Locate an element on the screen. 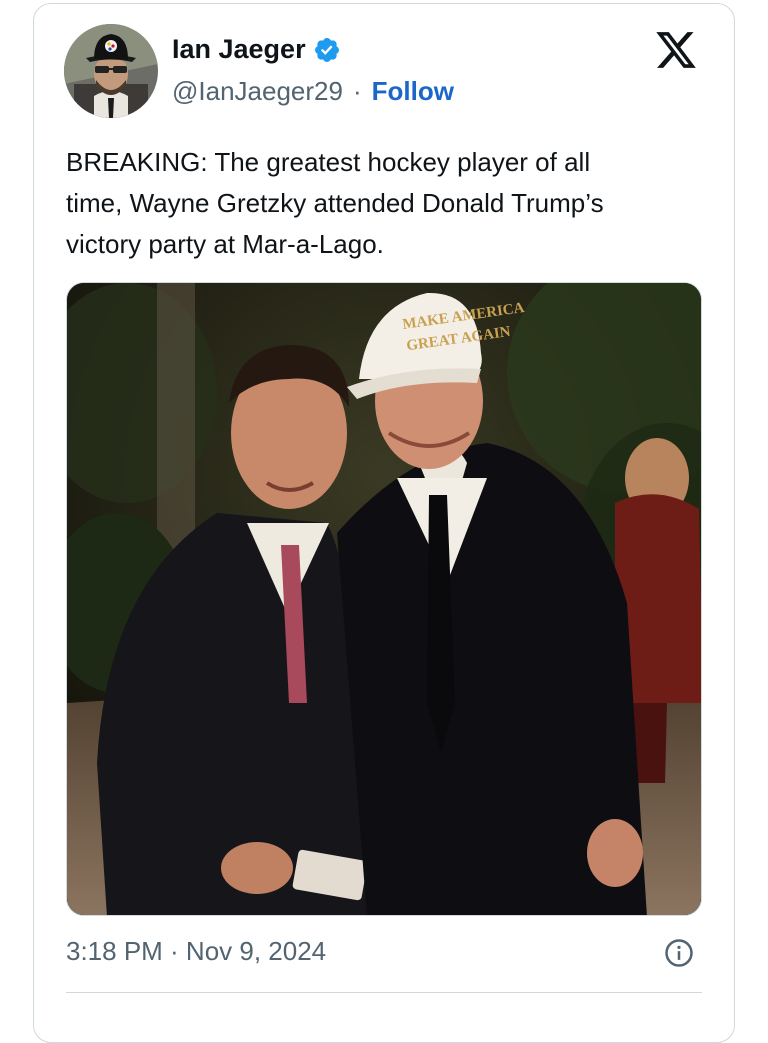 Image resolution: width=768 pixels, height=1043 pixels. verified-badge-icon is located at coordinates (326, 49).